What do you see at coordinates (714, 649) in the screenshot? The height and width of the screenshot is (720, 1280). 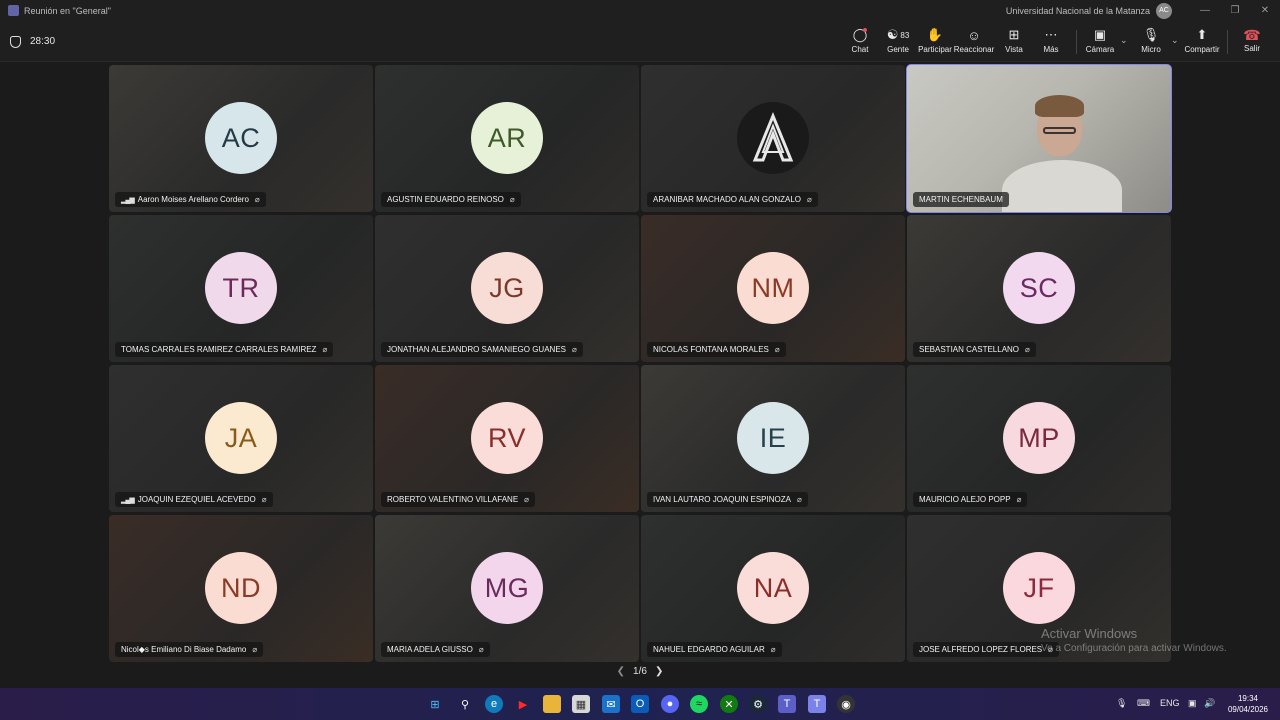 I see `participant-name-tag: NAHUEL EDGARDO AGUILAR ⌀` at bounding box center [714, 649].